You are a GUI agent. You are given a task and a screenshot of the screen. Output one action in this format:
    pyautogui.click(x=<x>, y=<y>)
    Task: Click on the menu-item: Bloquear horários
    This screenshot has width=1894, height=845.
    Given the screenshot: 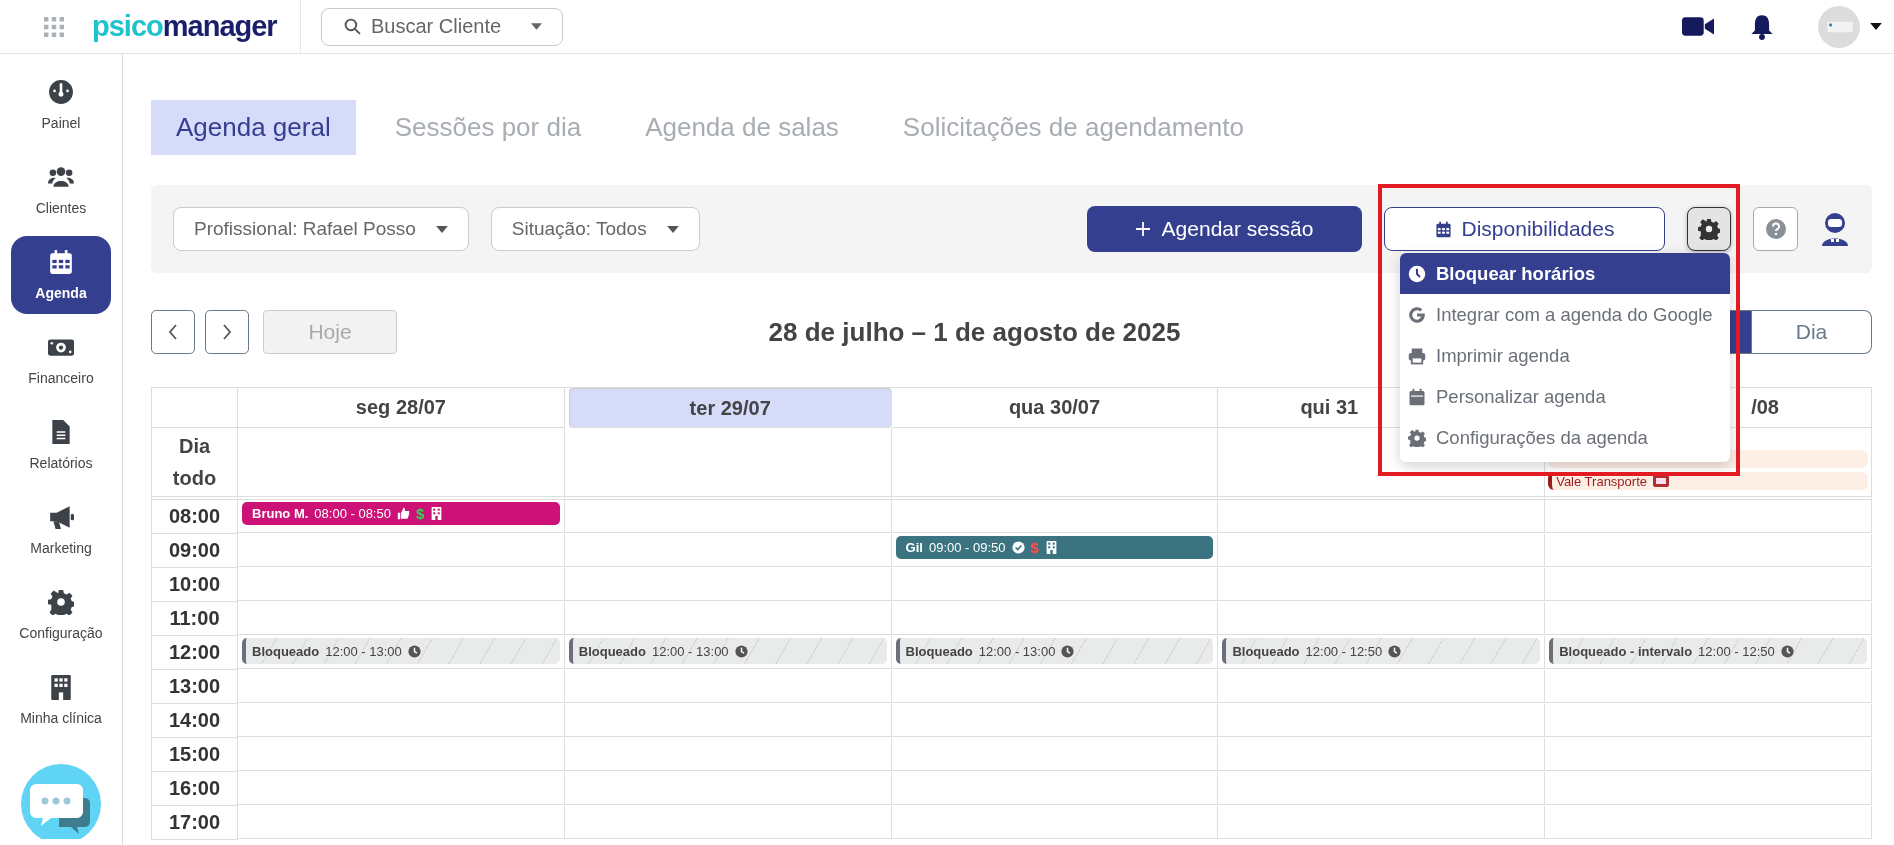 What is the action you would take?
    pyautogui.click(x=1565, y=273)
    